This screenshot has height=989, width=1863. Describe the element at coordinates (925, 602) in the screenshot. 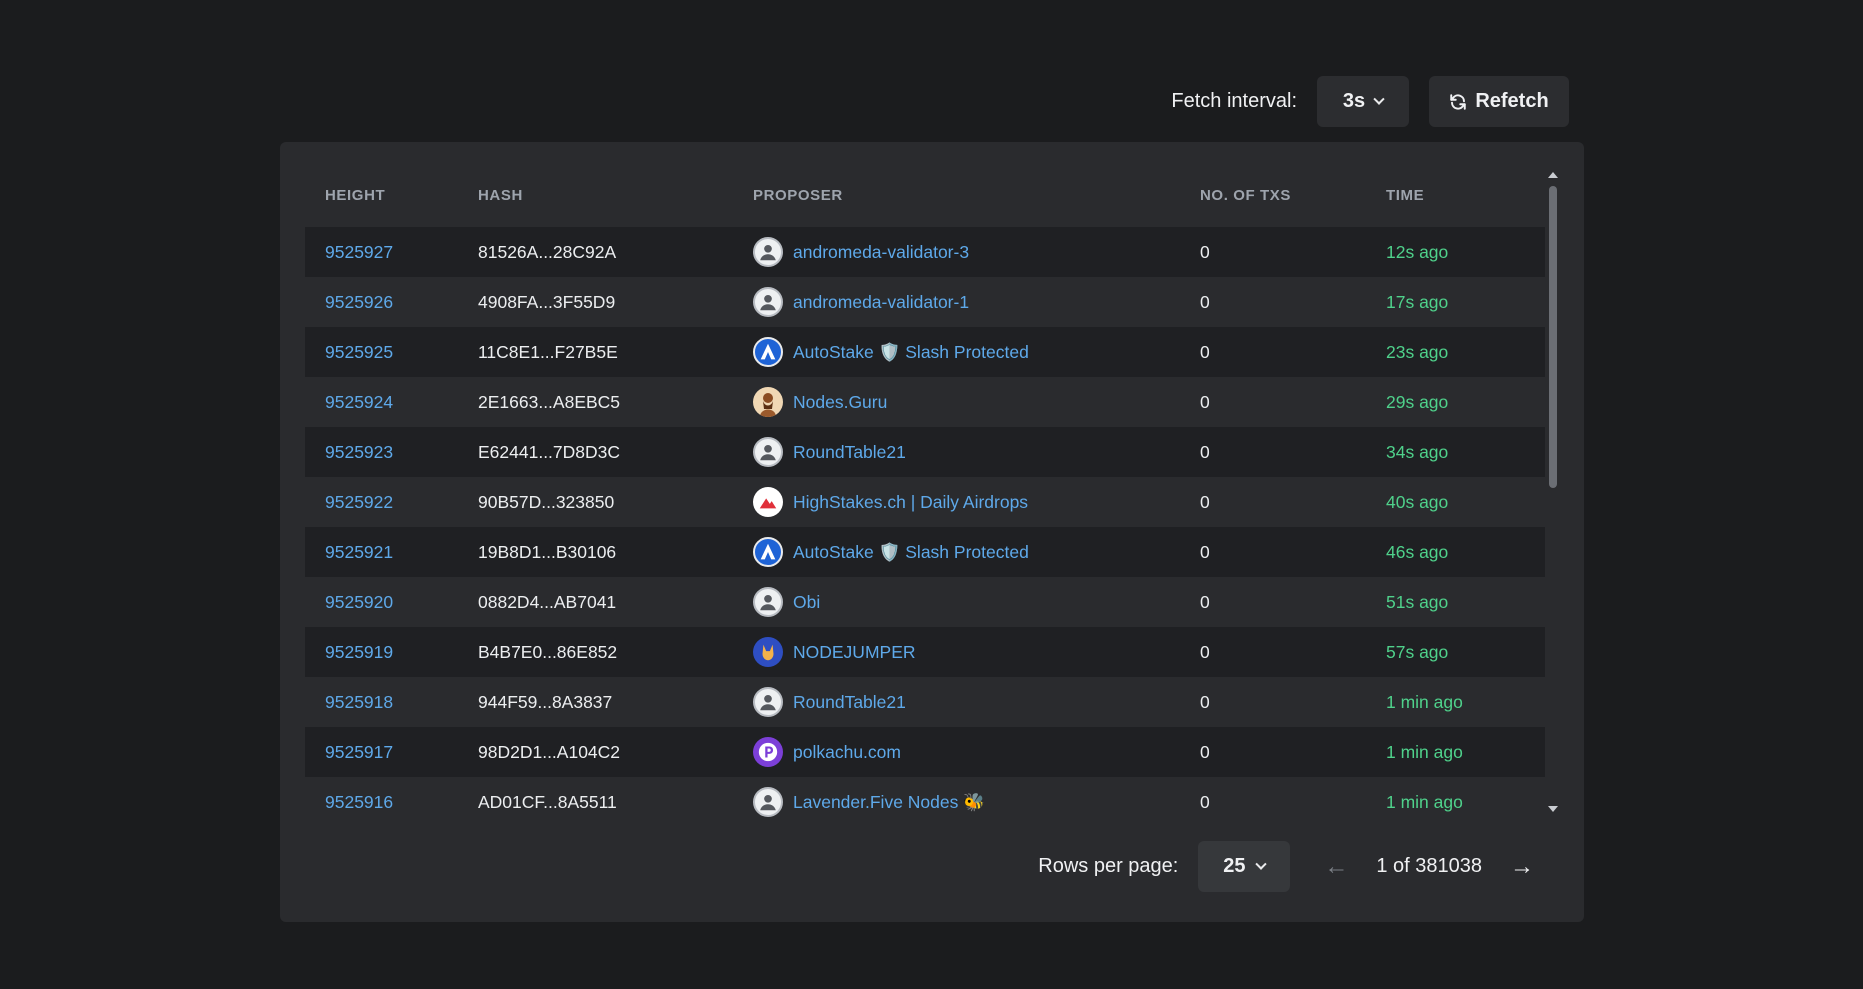

I see `table-row: 9525920 0882D4...AB7041 Obi 0 51s ago` at that location.